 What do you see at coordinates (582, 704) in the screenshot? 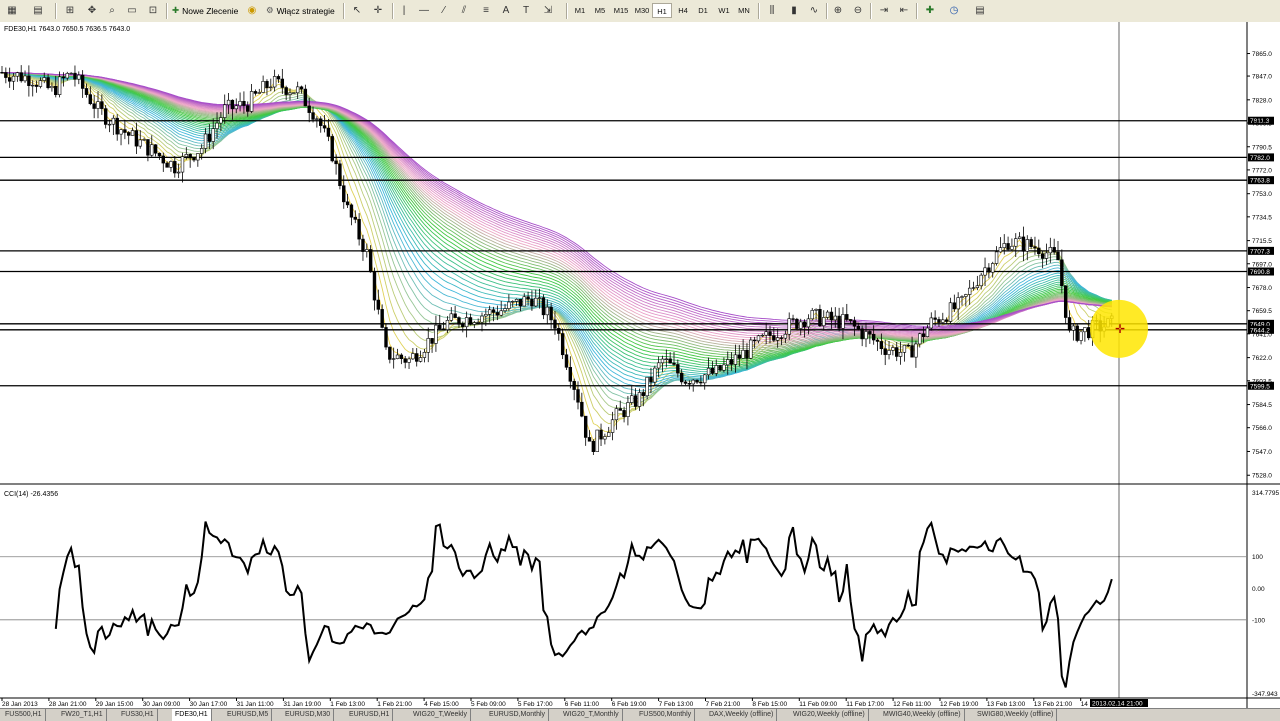
I see `time-label: 6 Feb 11:00` at bounding box center [582, 704].